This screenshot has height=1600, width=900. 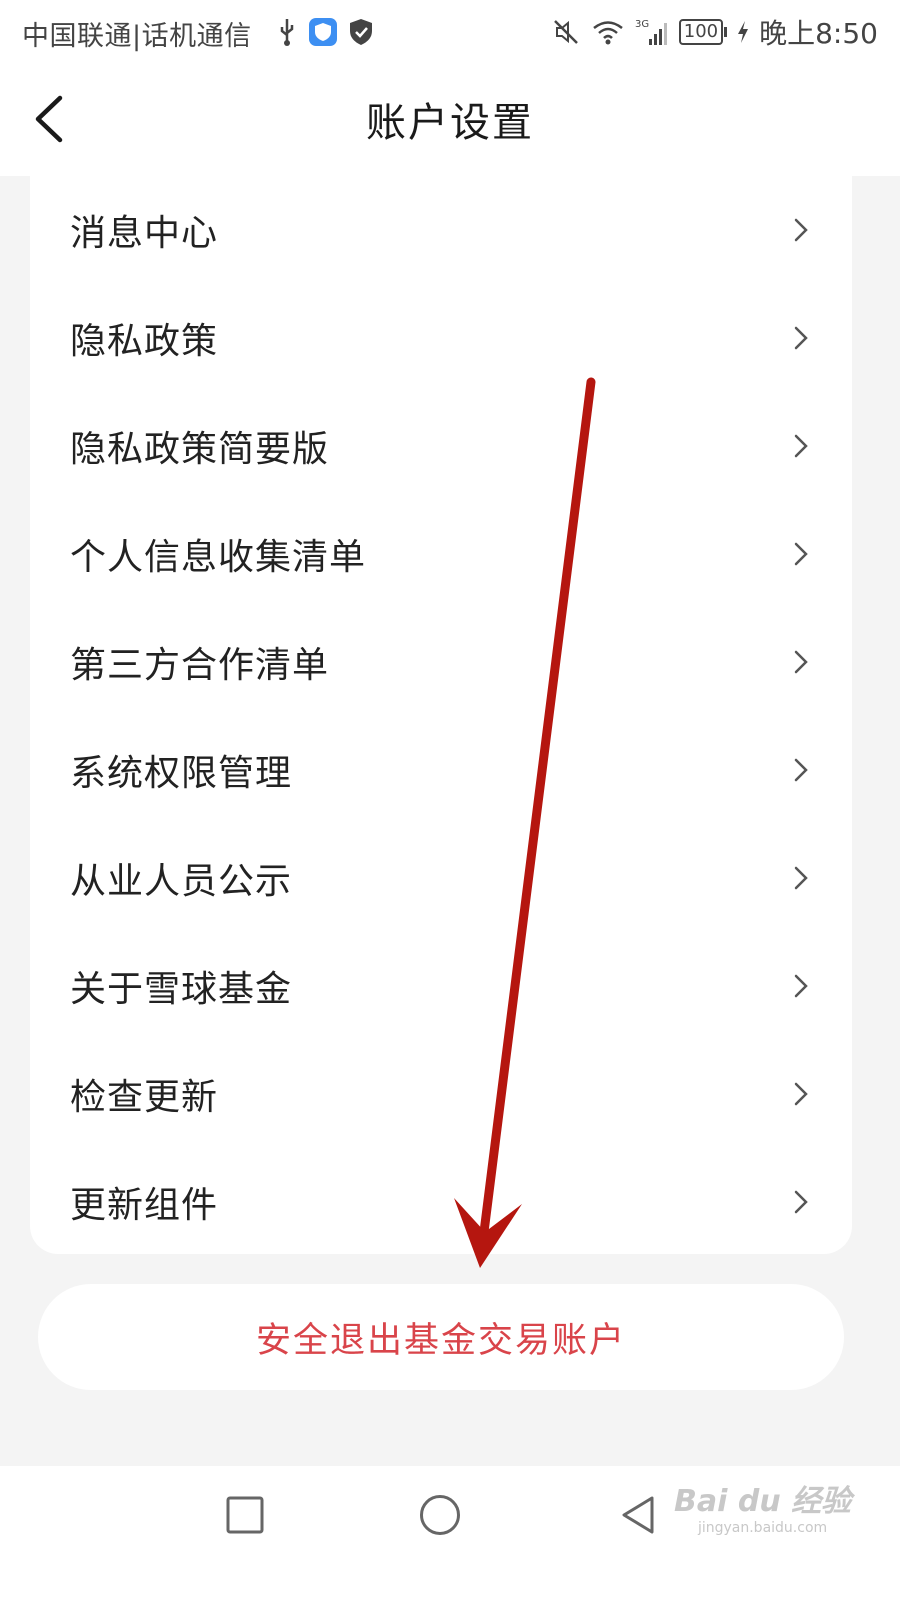 I want to click on list-item-about: 关于雪球基金, so click(x=441, y=986).